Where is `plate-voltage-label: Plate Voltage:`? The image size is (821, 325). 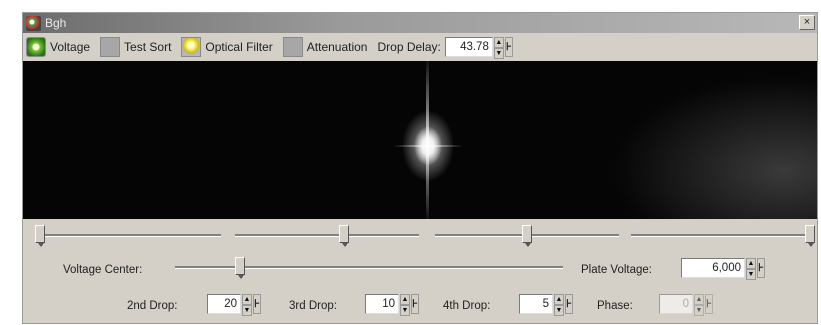 plate-voltage-label: Plate Voltage: is located at coordinates (616, 270).